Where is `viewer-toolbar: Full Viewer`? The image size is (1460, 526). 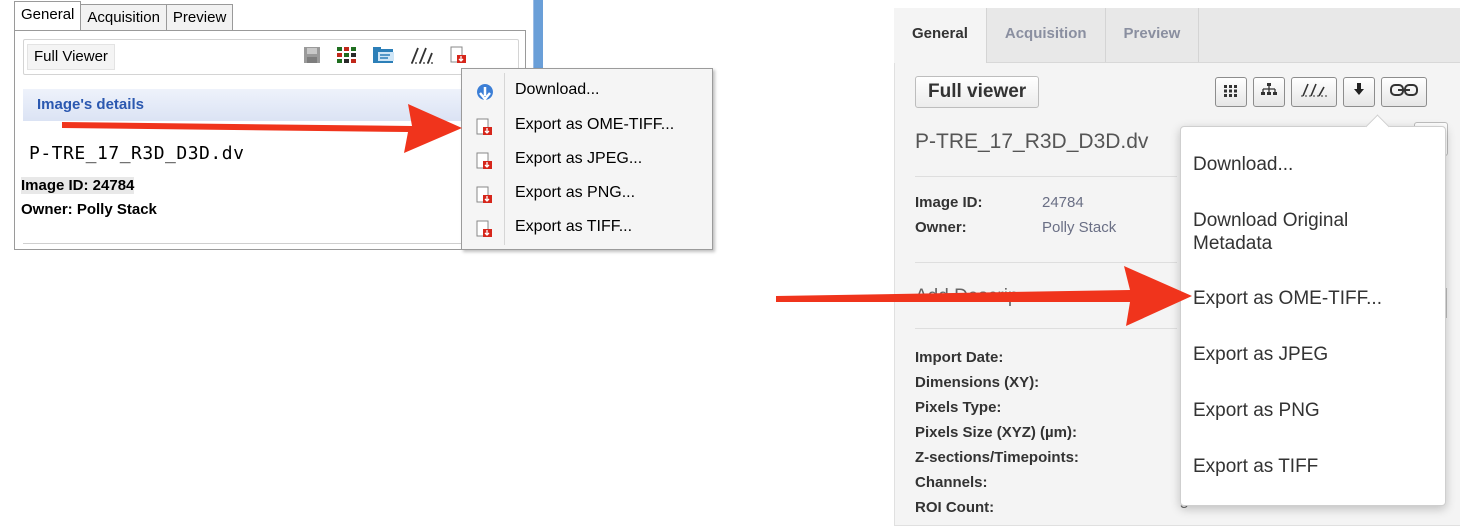 viewer-toolbar: Full Viewer is located at coordinates (271, 57).